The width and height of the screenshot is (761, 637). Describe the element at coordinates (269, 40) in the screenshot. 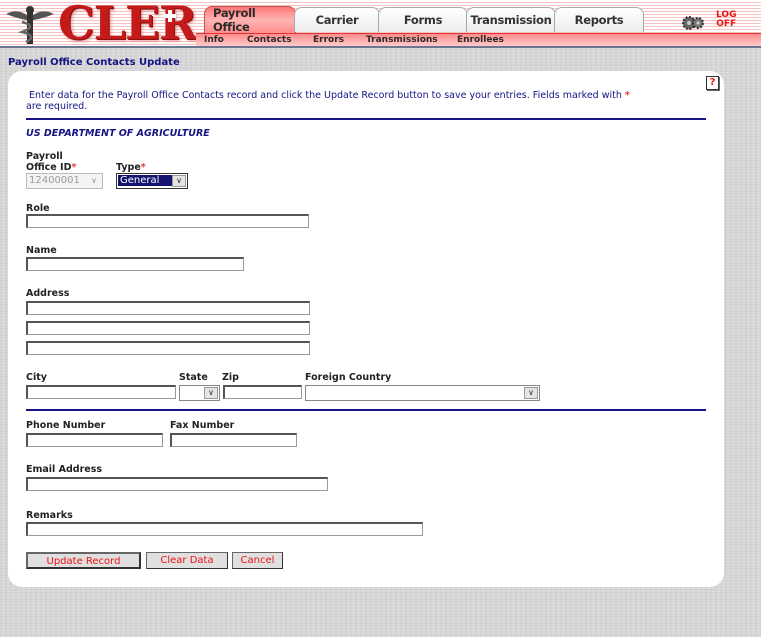

I see `subnav-contacts: Contacts` at that location.